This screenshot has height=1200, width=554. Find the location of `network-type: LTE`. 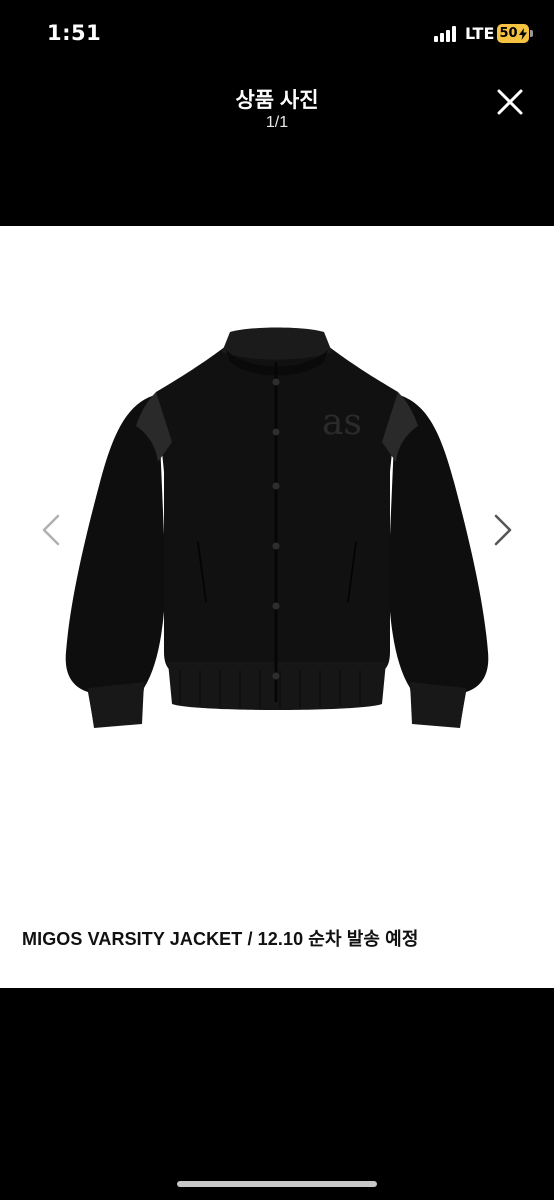

network-type: LTE is located at coordinates (480, 33).